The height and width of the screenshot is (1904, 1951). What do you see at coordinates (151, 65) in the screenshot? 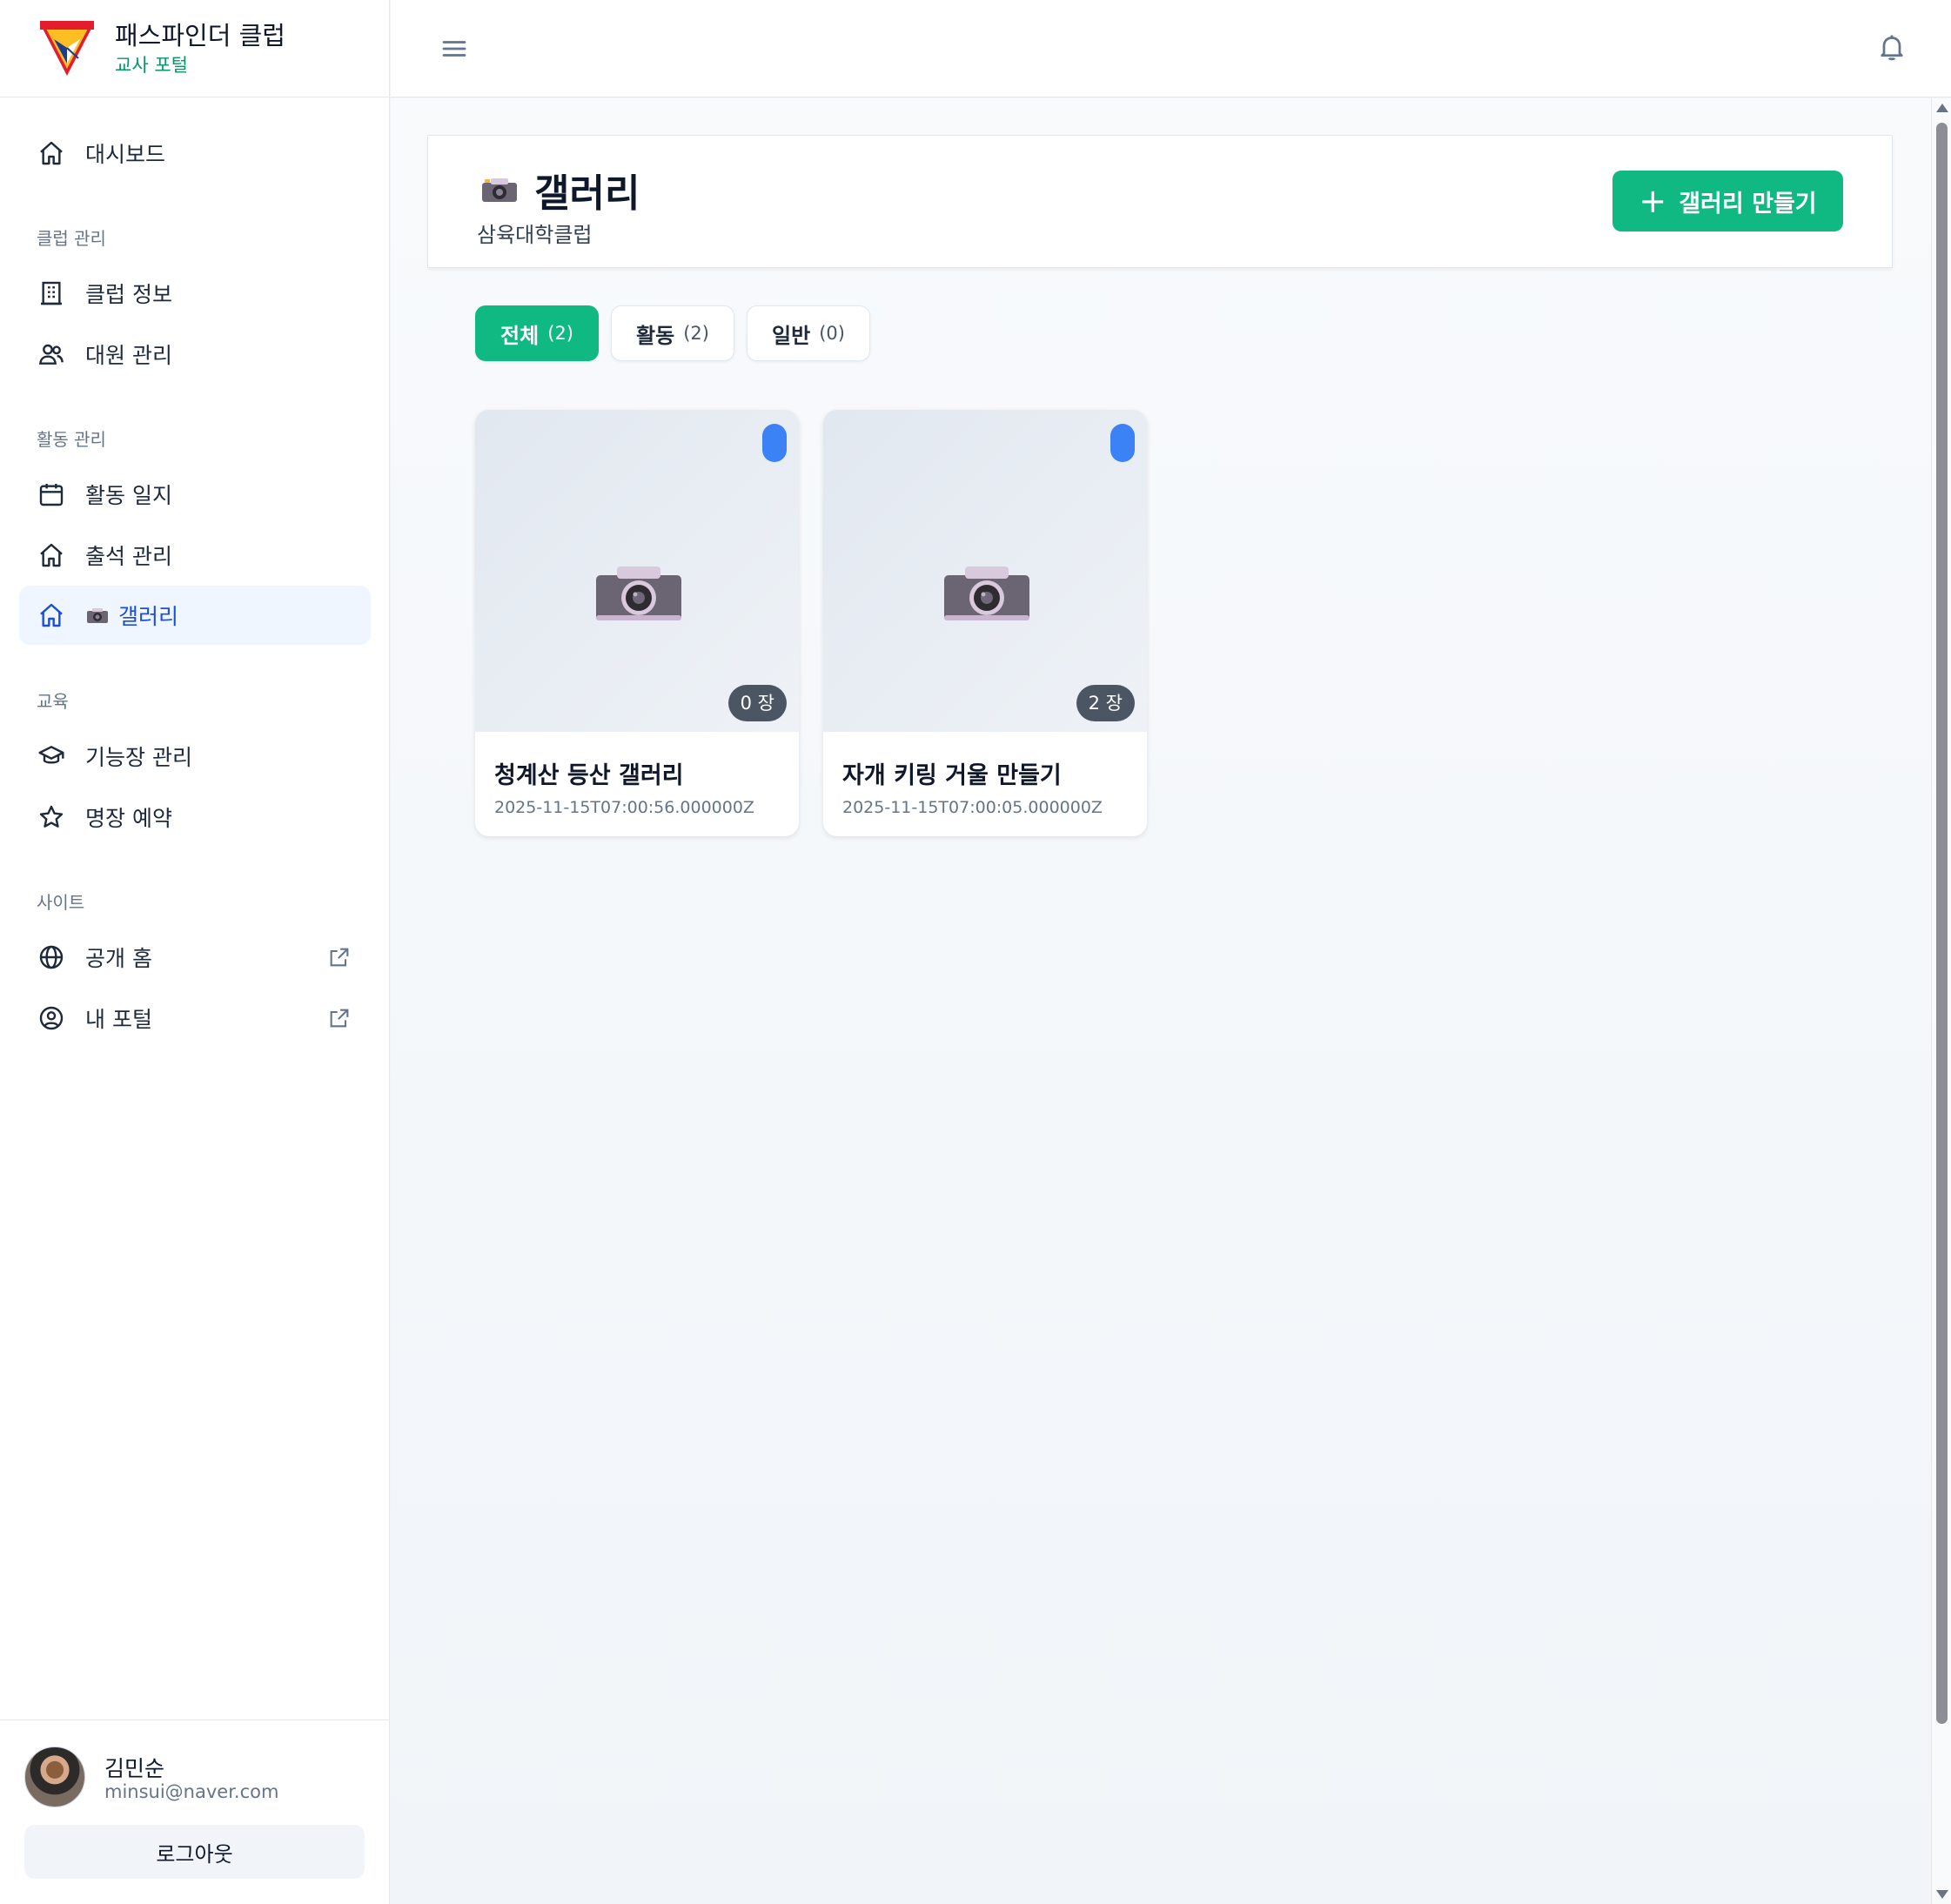
I see `brand-subtitle: 교사 포털` at bounding box center [151, 65].